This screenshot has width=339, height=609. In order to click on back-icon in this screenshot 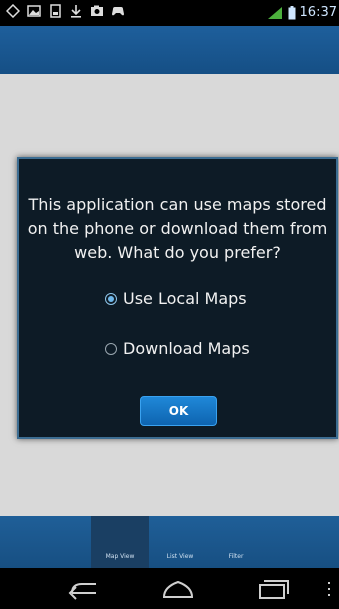, I will do `click(82, 589)`.